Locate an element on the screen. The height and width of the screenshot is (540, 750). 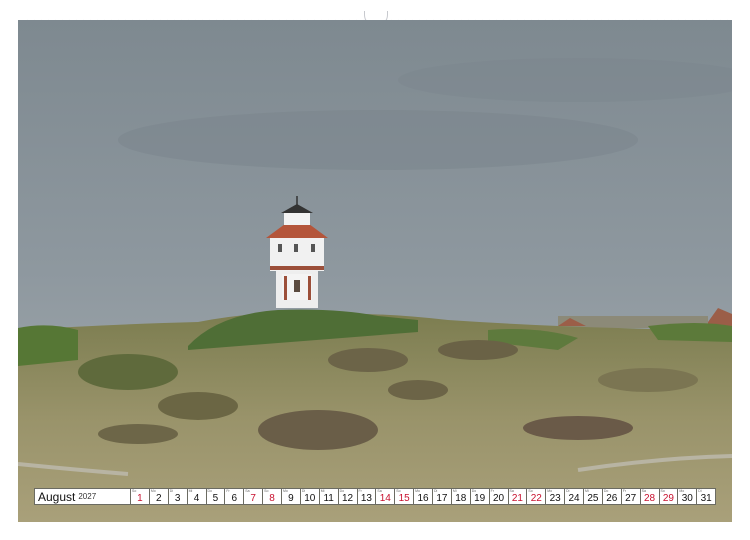
day-number: 17 is located at coordinates (442, 498).